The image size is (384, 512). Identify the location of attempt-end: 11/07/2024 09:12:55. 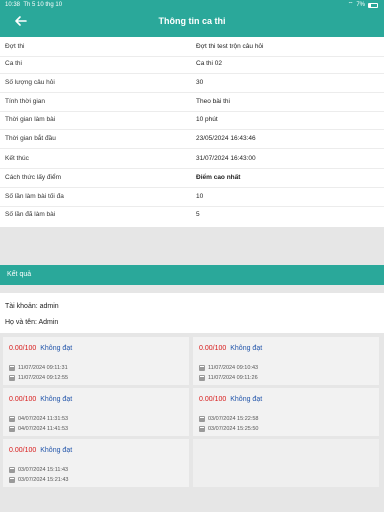
(38, 378).